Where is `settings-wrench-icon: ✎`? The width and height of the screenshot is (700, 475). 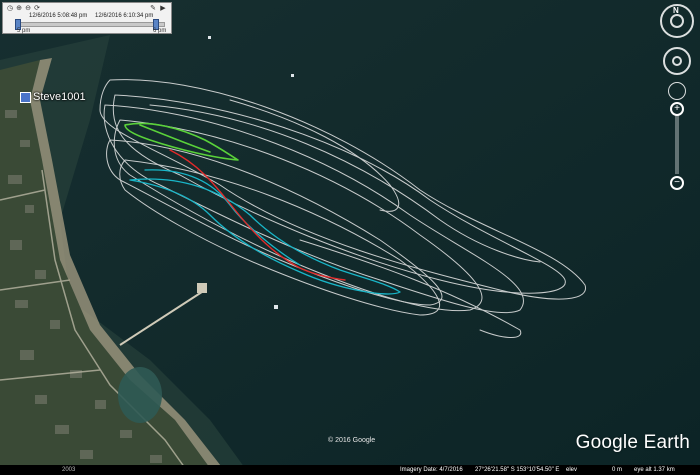 settings-wrench-icon: ✎ is located at coordinates (153, 9).